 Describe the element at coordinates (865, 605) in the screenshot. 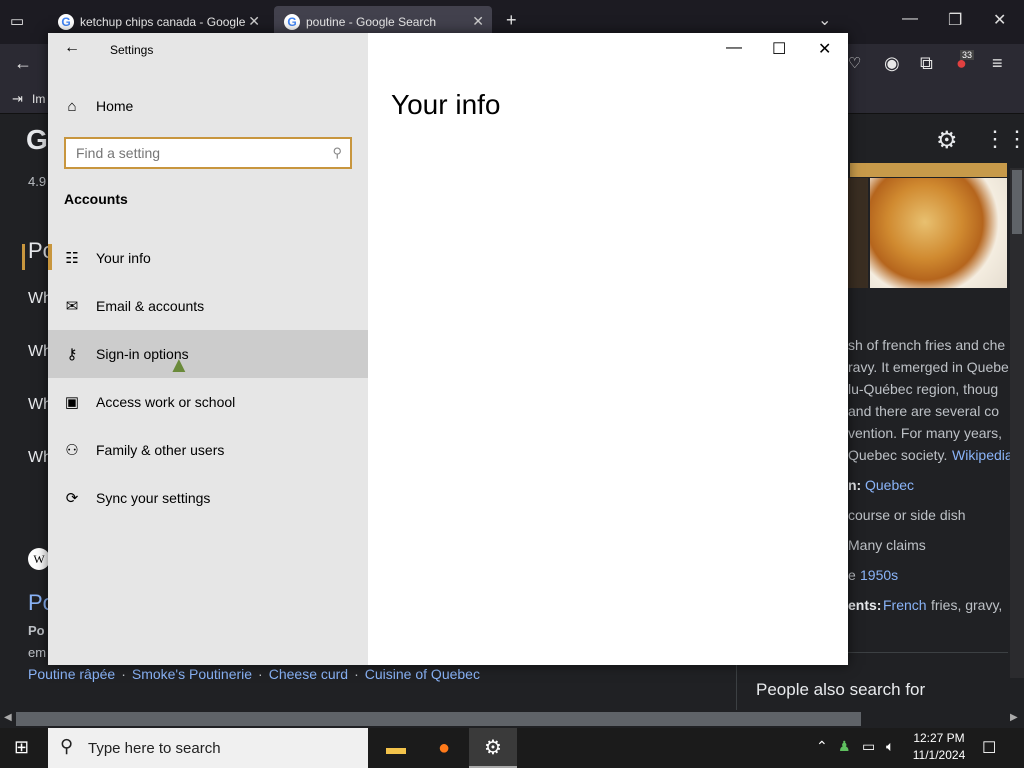

I see `kp-ingredients-label: ents:` at that location.